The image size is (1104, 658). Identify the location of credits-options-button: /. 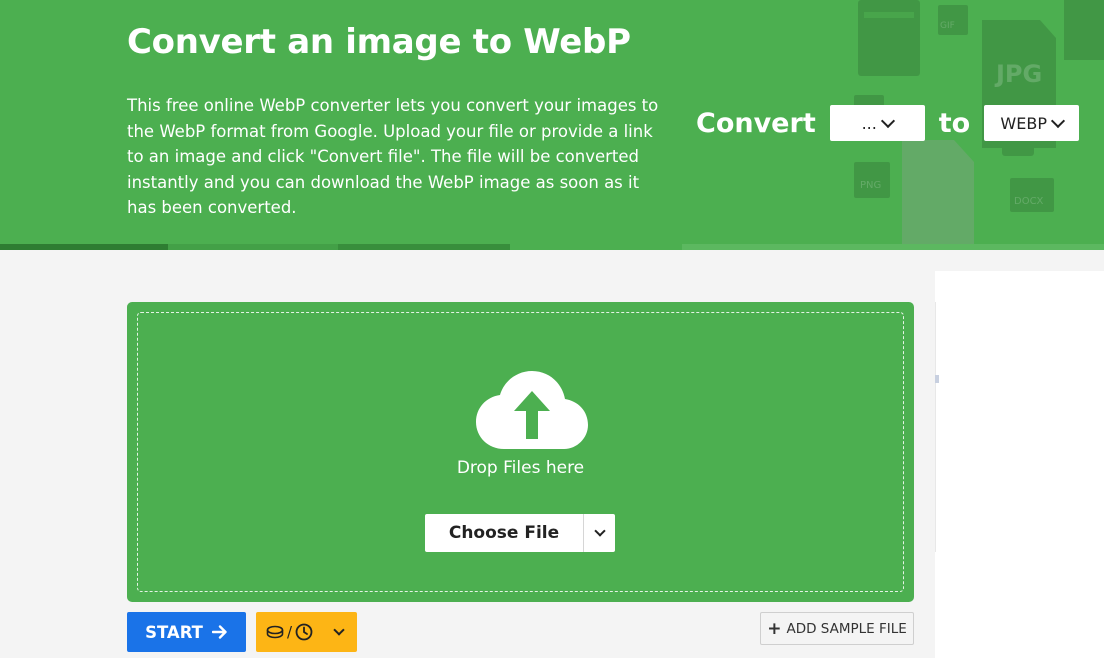
(306, 632).